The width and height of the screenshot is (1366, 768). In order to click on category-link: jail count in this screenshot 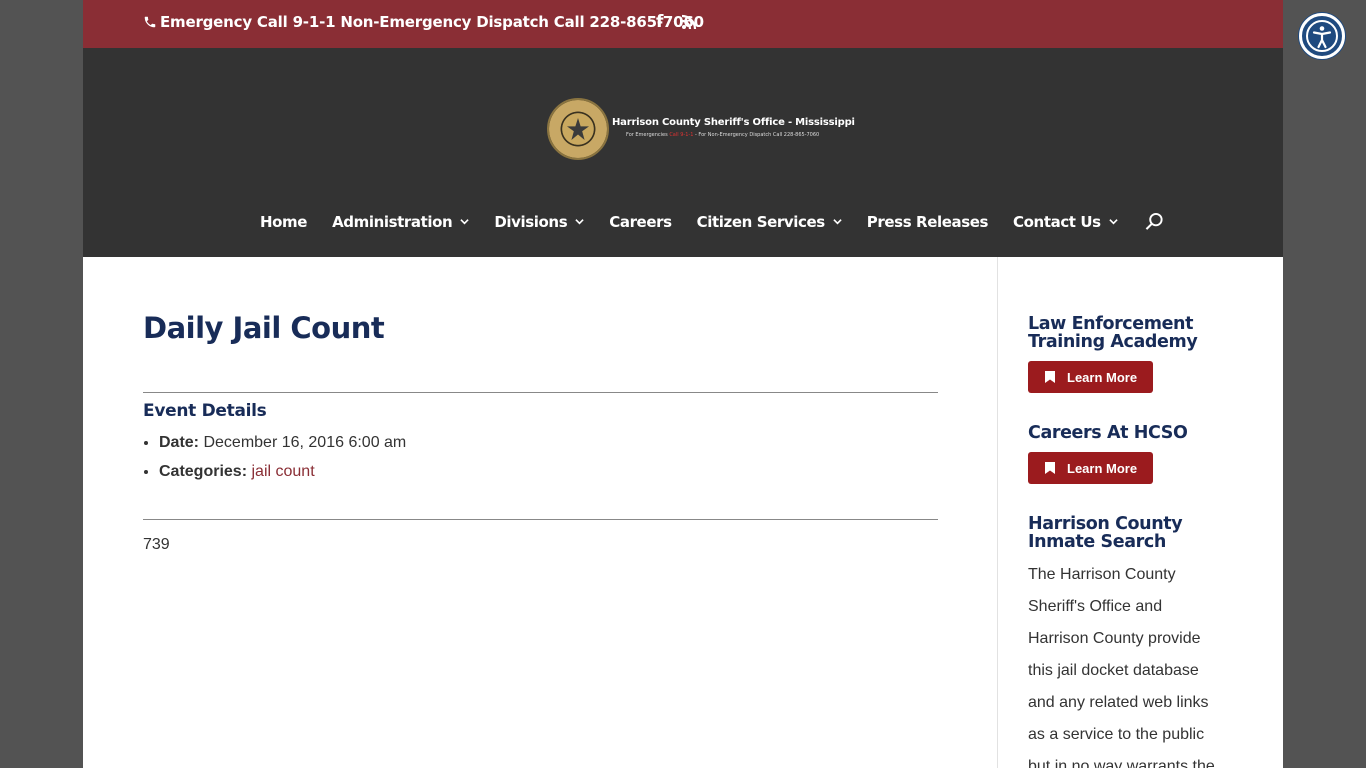, I will do `click(282, 471)`.